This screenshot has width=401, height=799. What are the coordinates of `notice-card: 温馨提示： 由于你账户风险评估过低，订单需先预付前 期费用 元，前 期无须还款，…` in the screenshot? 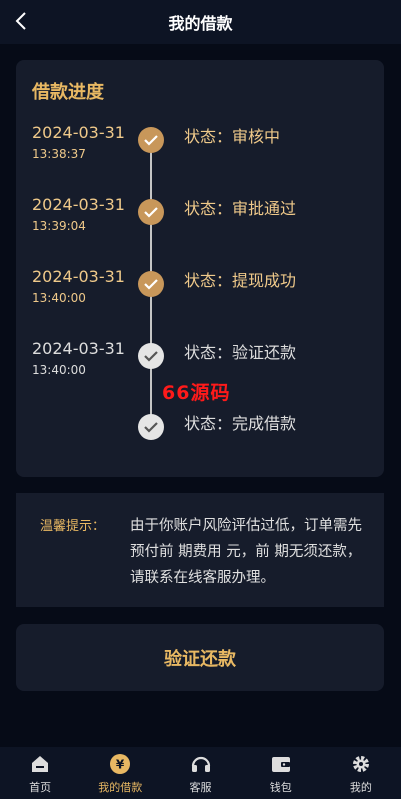 It's located at (200, 550).